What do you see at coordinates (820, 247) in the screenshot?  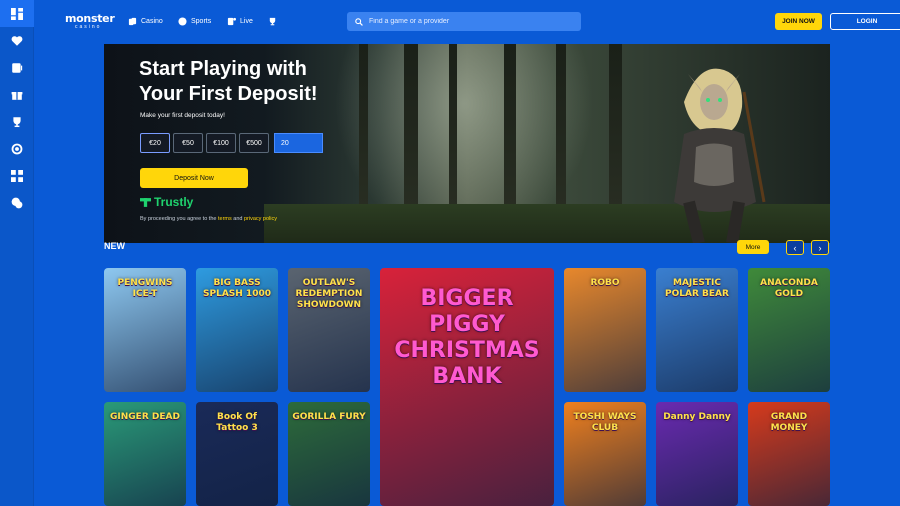 I see `next-arrow-button: ›` at bounding box center [820, 247].